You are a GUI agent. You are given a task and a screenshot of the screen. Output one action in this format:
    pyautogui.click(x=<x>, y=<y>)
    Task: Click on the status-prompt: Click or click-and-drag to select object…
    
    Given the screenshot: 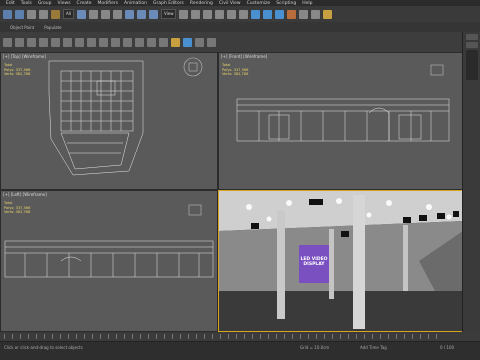 What is the action you would take?
    pyautogui.click(x=43, y=347)
    